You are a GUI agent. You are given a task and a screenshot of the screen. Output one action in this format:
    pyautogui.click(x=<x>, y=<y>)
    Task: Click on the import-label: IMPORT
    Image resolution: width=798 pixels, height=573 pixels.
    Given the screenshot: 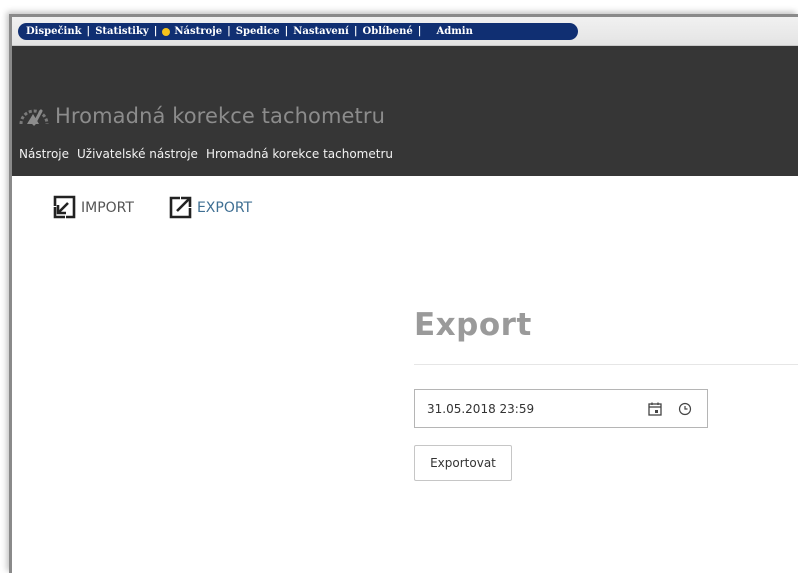 What is the action you would take?
    pyautogui.click(x=107, y=207)
    